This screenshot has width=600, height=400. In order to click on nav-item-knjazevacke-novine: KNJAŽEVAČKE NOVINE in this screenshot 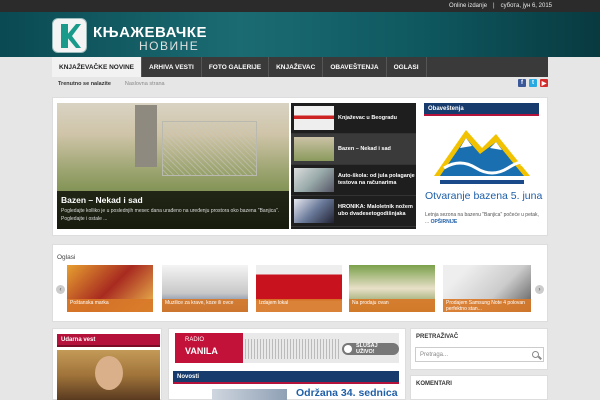, I will do `click(97, 67)`.